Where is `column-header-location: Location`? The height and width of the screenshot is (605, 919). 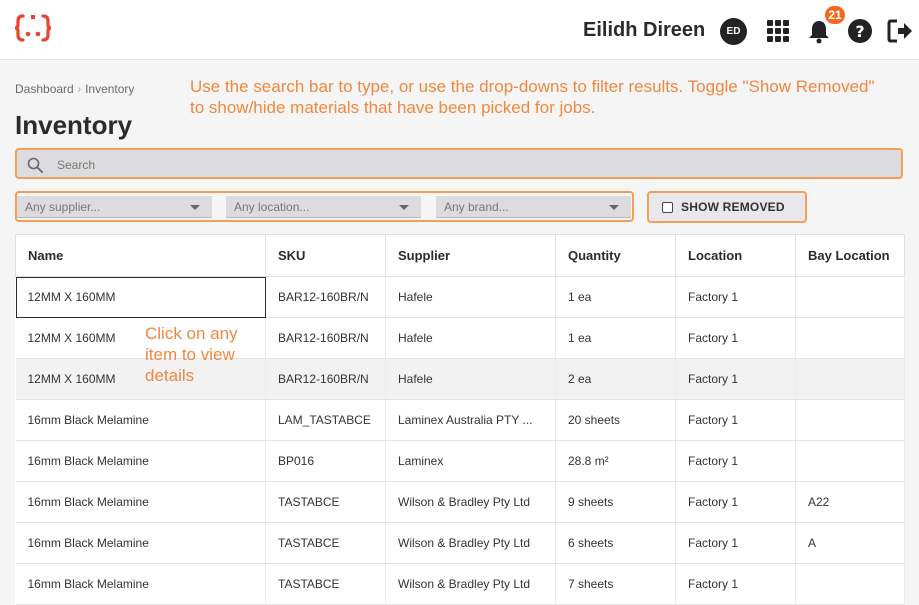
column-header-location: Location is located at coordinates (735, 255).